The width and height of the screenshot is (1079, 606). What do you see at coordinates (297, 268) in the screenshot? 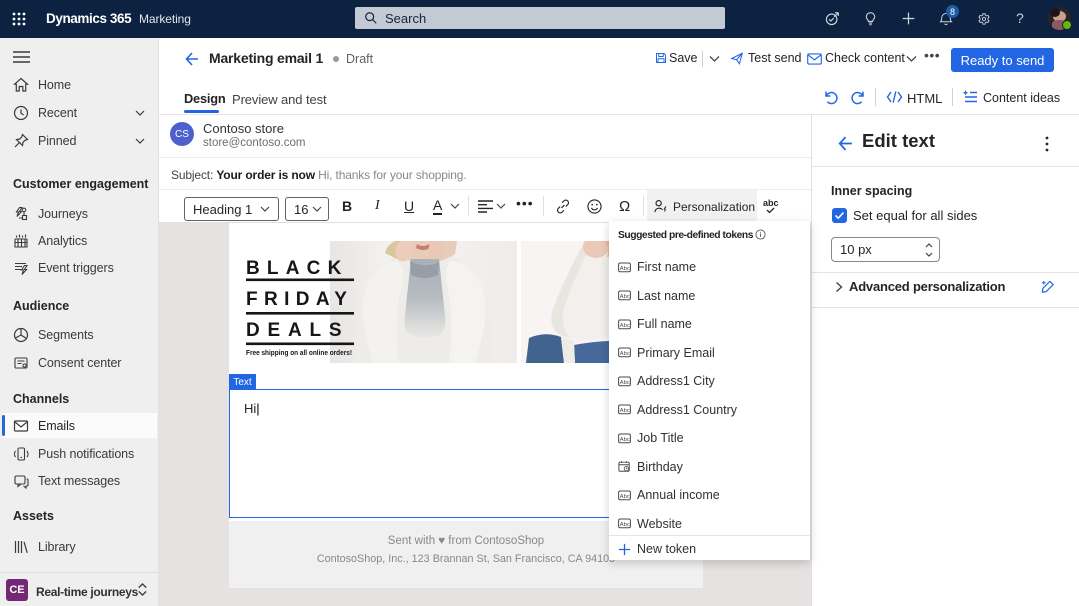
I see `svg-text: BLACK` at bounding box center [297, 268].